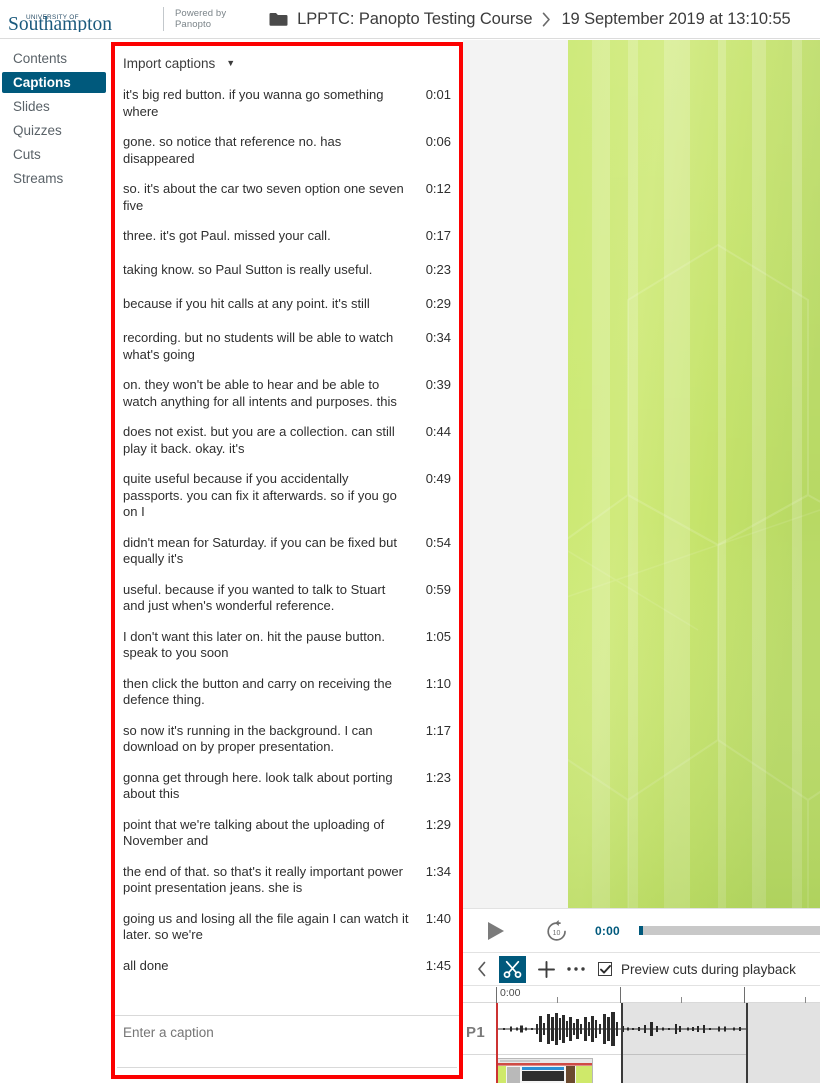  I want to click on timeline-panel: 0:00 P1, so click(641, 1034).